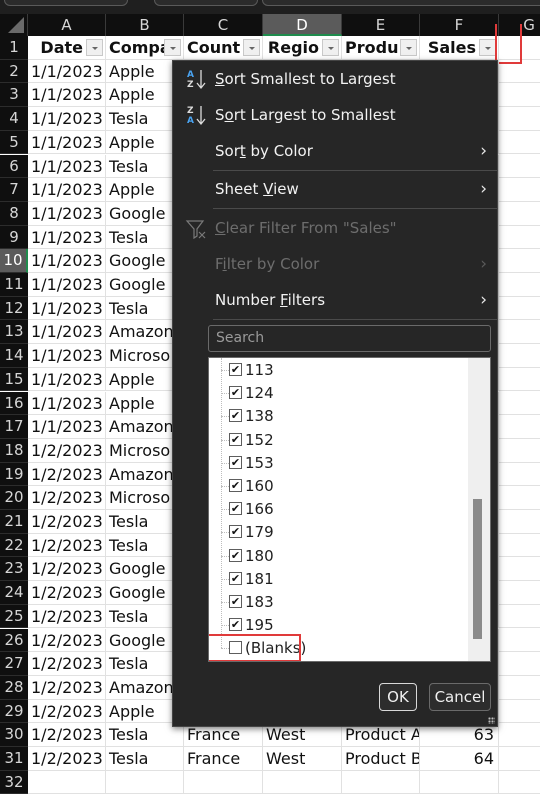 The height and width of the screenshot is (800, 540). I want to click on column-header-f: F, so click(459, 25).